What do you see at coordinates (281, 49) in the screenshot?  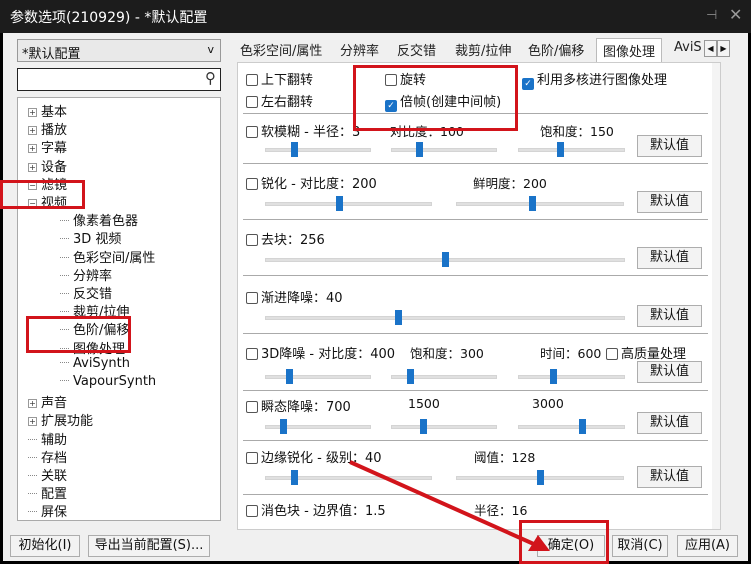 I see `tab-item: 色彩空间/属性` at bounding box center [281, 49].